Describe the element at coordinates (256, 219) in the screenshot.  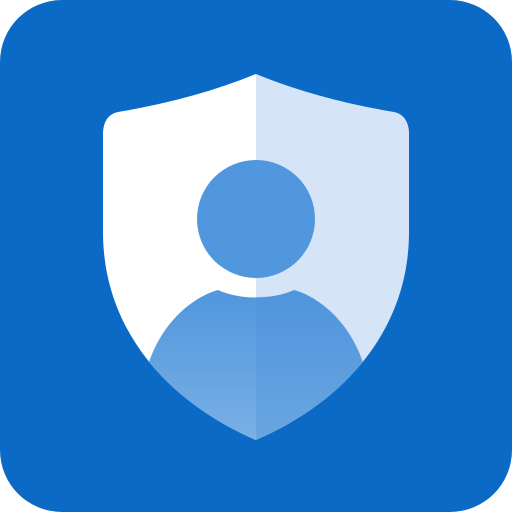
I see `user-head-icon` at that location.